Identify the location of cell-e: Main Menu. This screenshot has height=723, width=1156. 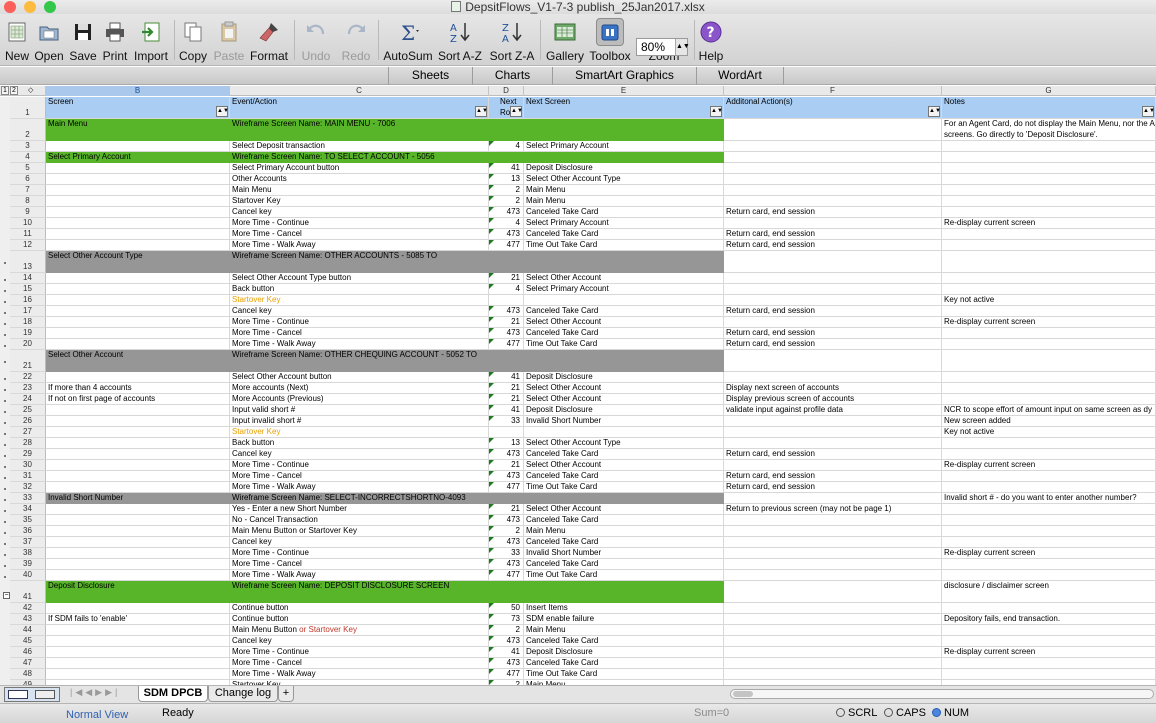
(624, 630).